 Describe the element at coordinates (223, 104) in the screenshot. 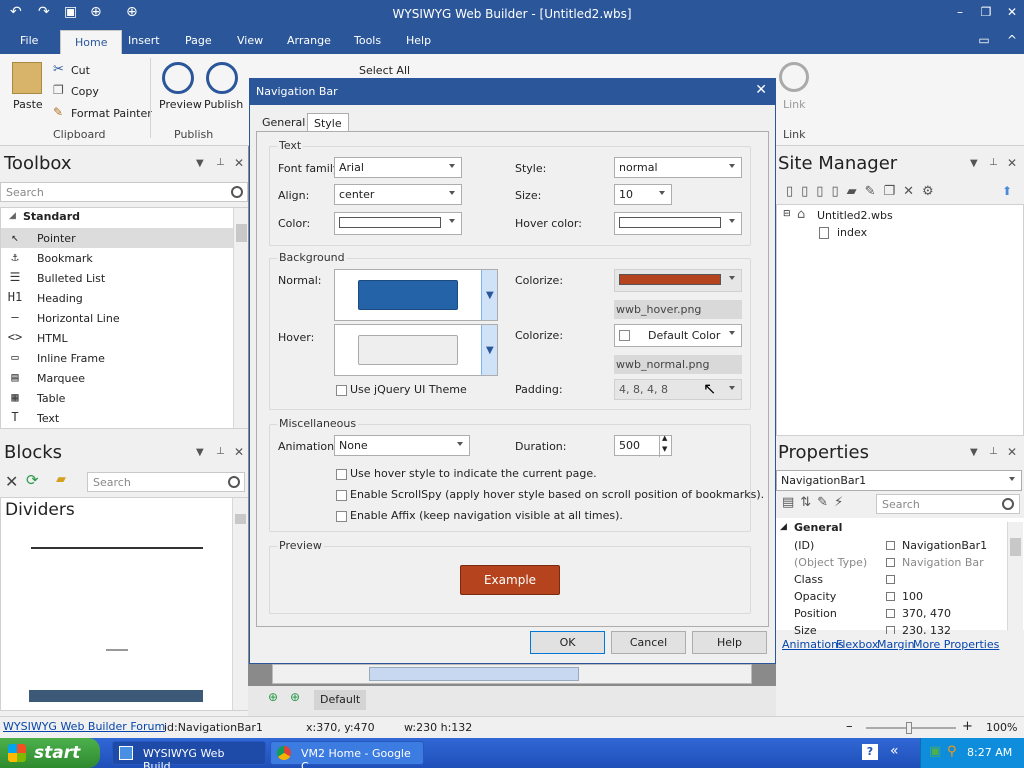

I see `publish-button: Publish` at that location.